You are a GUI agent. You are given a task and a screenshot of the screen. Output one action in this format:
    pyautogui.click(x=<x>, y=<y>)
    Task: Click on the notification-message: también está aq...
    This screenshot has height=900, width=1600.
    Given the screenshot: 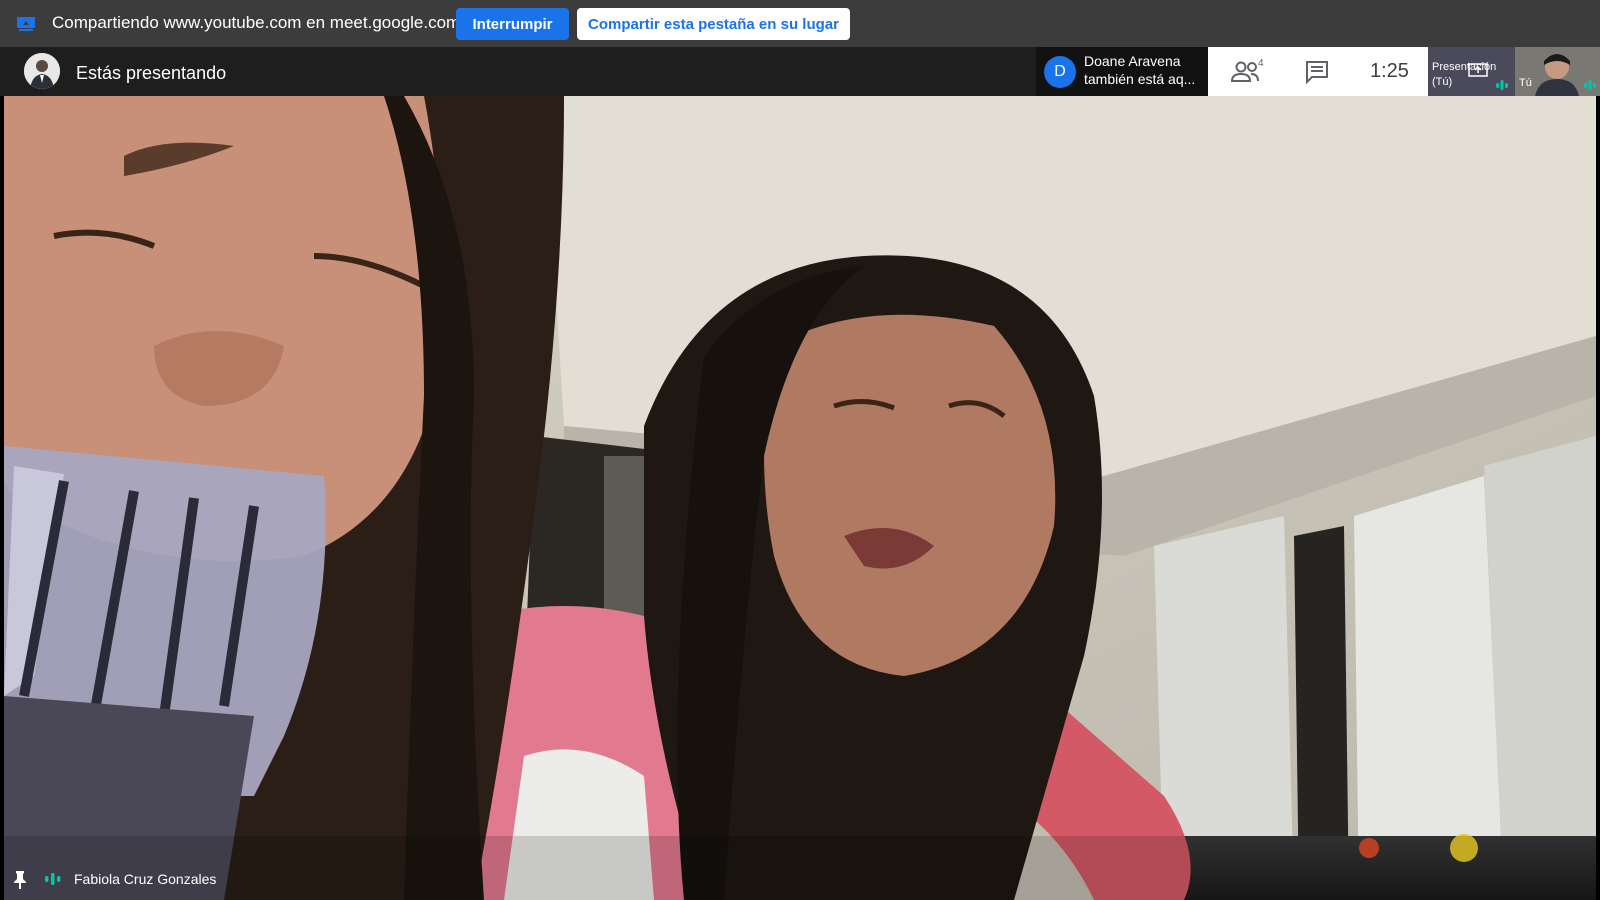 What is the action you would take?
    pyautogui.click(x=1140, y=79)
    